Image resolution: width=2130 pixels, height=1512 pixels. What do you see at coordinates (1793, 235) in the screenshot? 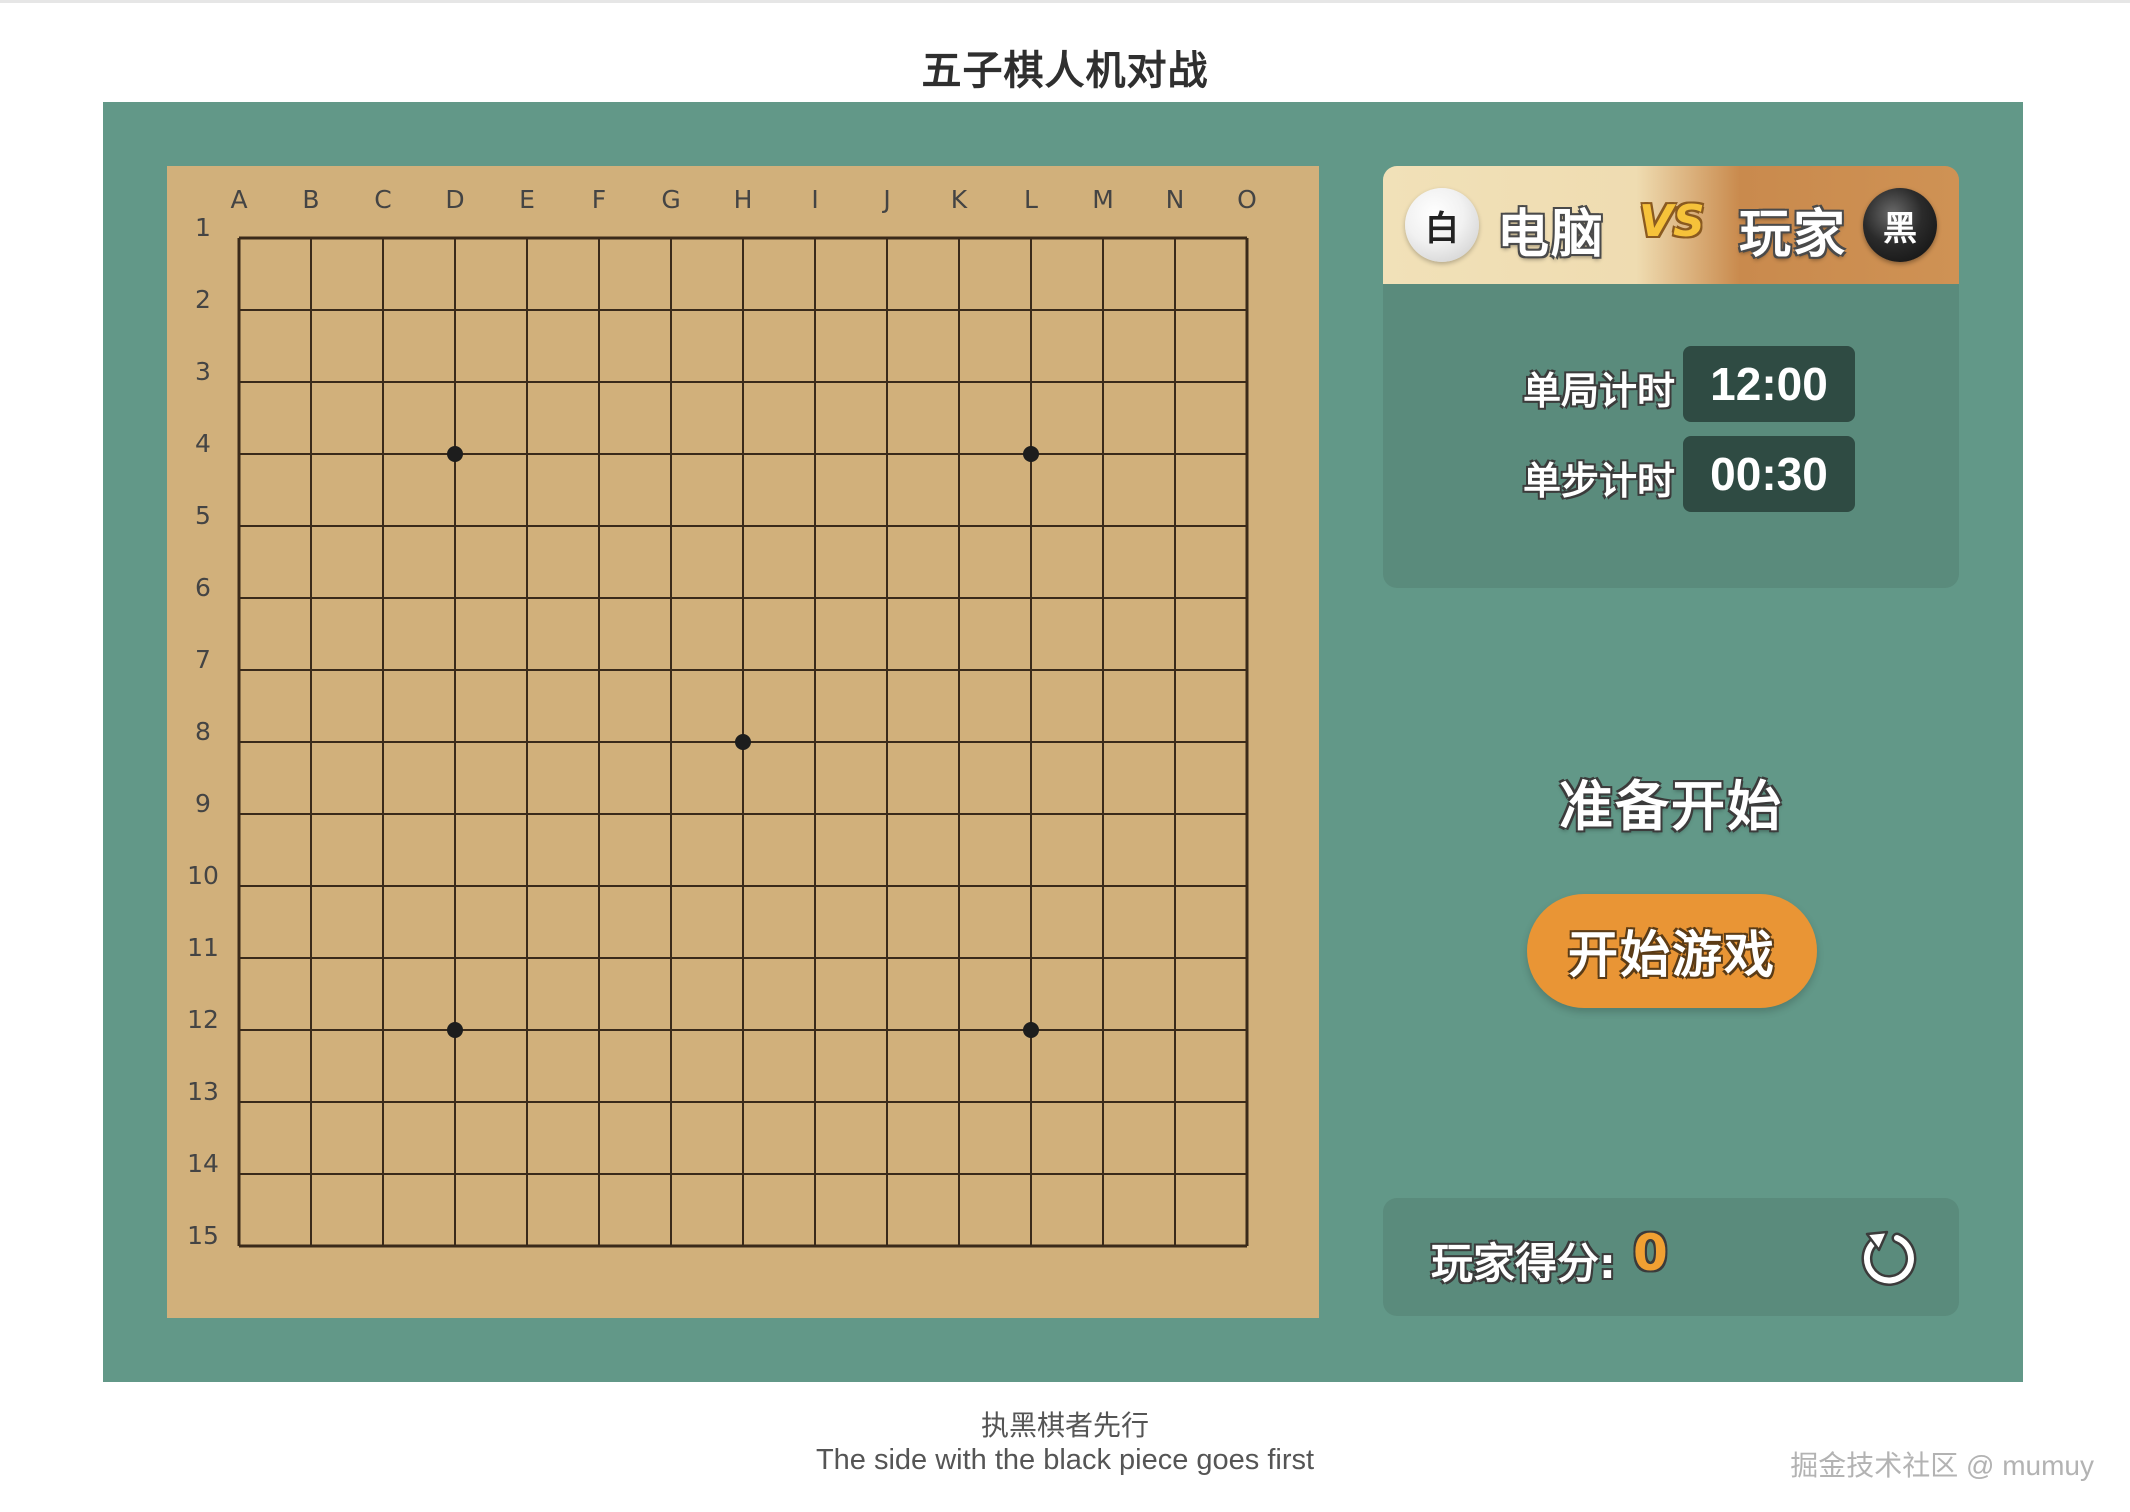
I see `player-name: 玩家` at bounding box center [1793, 235].